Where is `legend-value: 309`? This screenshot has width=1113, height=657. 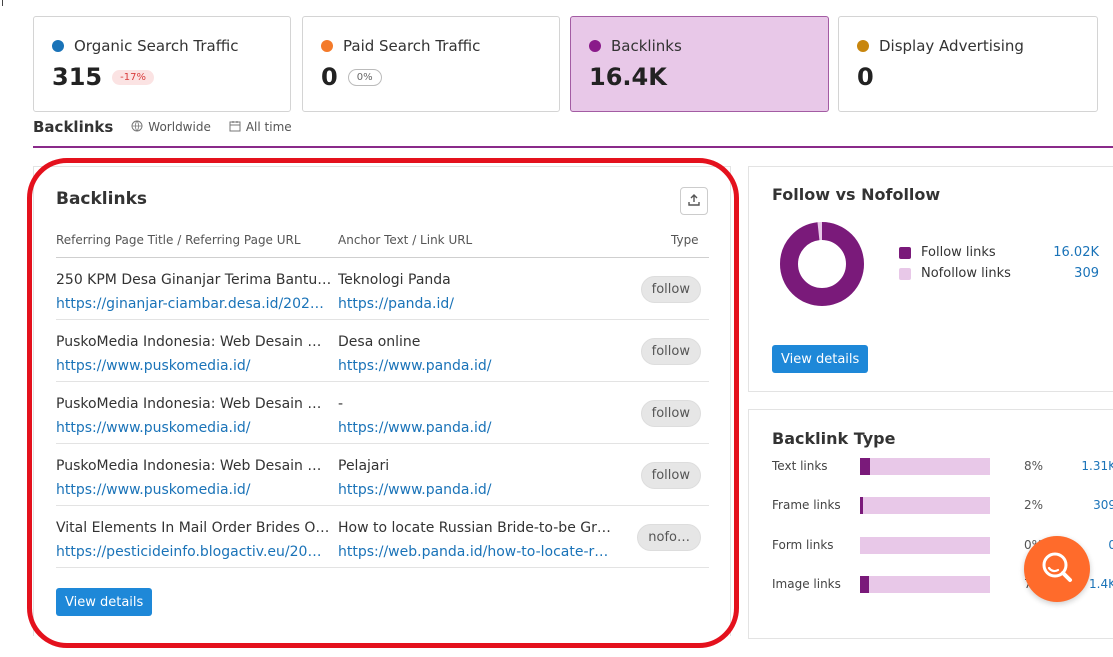
legend-value: 309 is located at coordinates (1086, 273).